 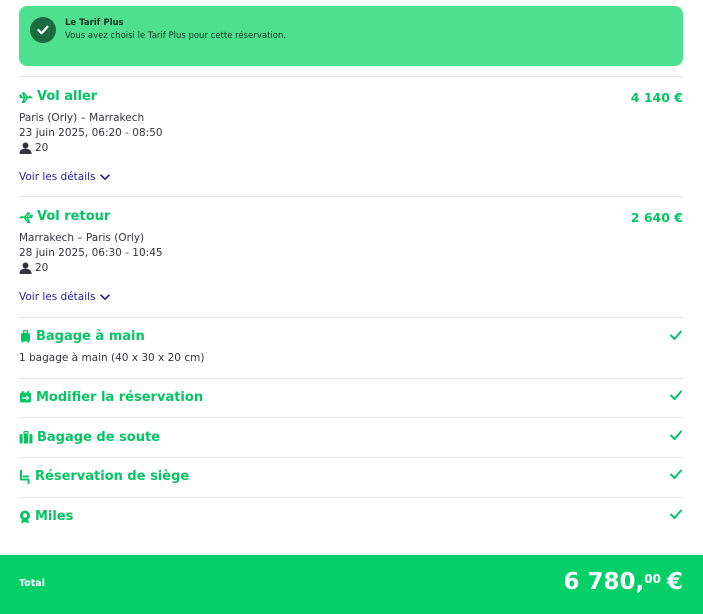 What do you see at coordinates (57, 177) in the screenshot?
I see `outbound-details-label: Voir les détails` at bounding box center [57, 177].